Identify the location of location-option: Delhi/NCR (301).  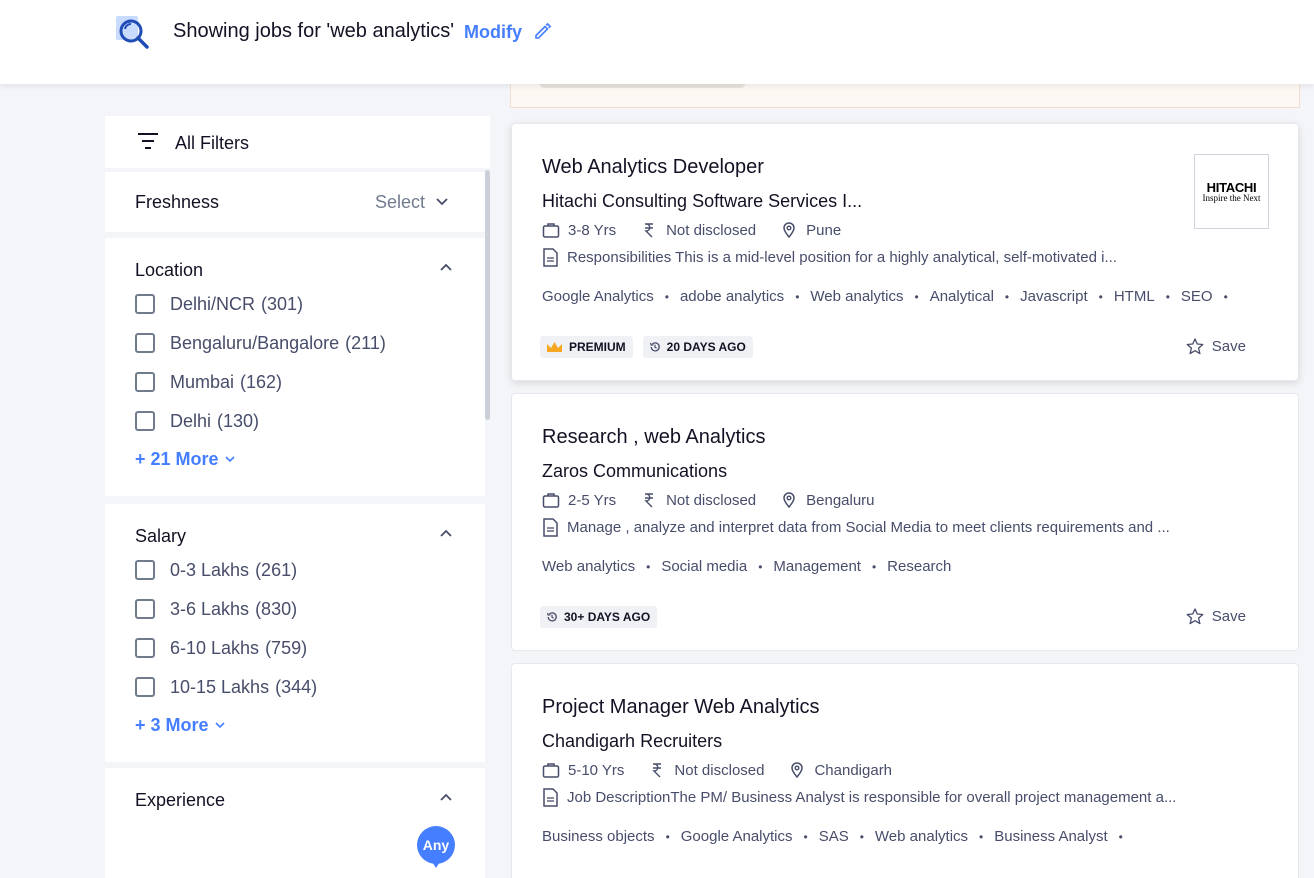
(219, 304).